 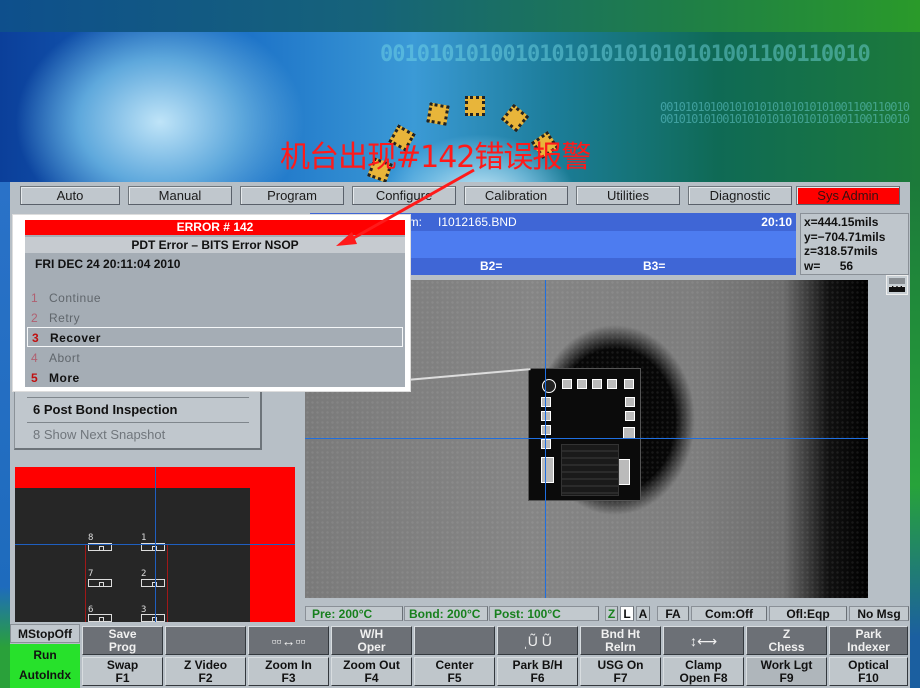 What do you see at coordinates (544, 613) in the screenshot?
I see `post-temp: Post: 100°C` at bounding box center [544, 613].